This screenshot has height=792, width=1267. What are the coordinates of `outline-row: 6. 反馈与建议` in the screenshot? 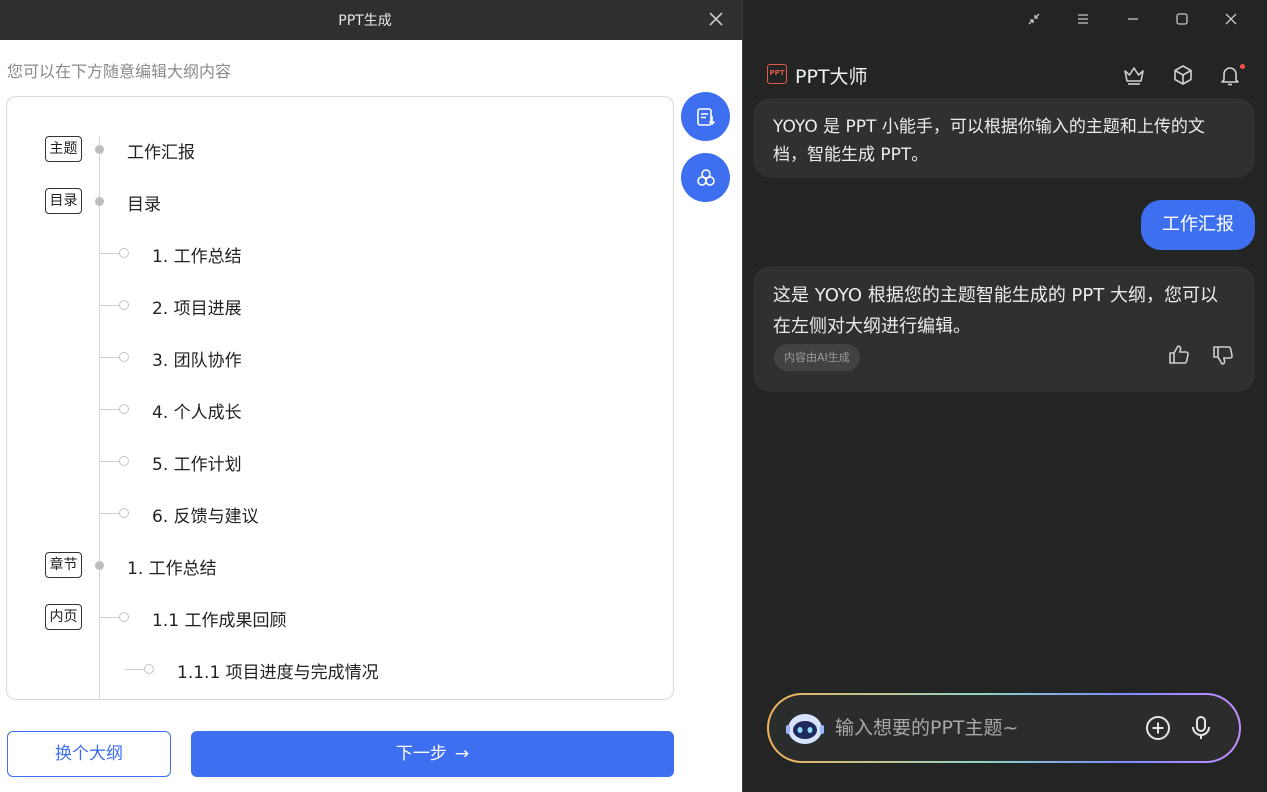 It's located at (337, 513).